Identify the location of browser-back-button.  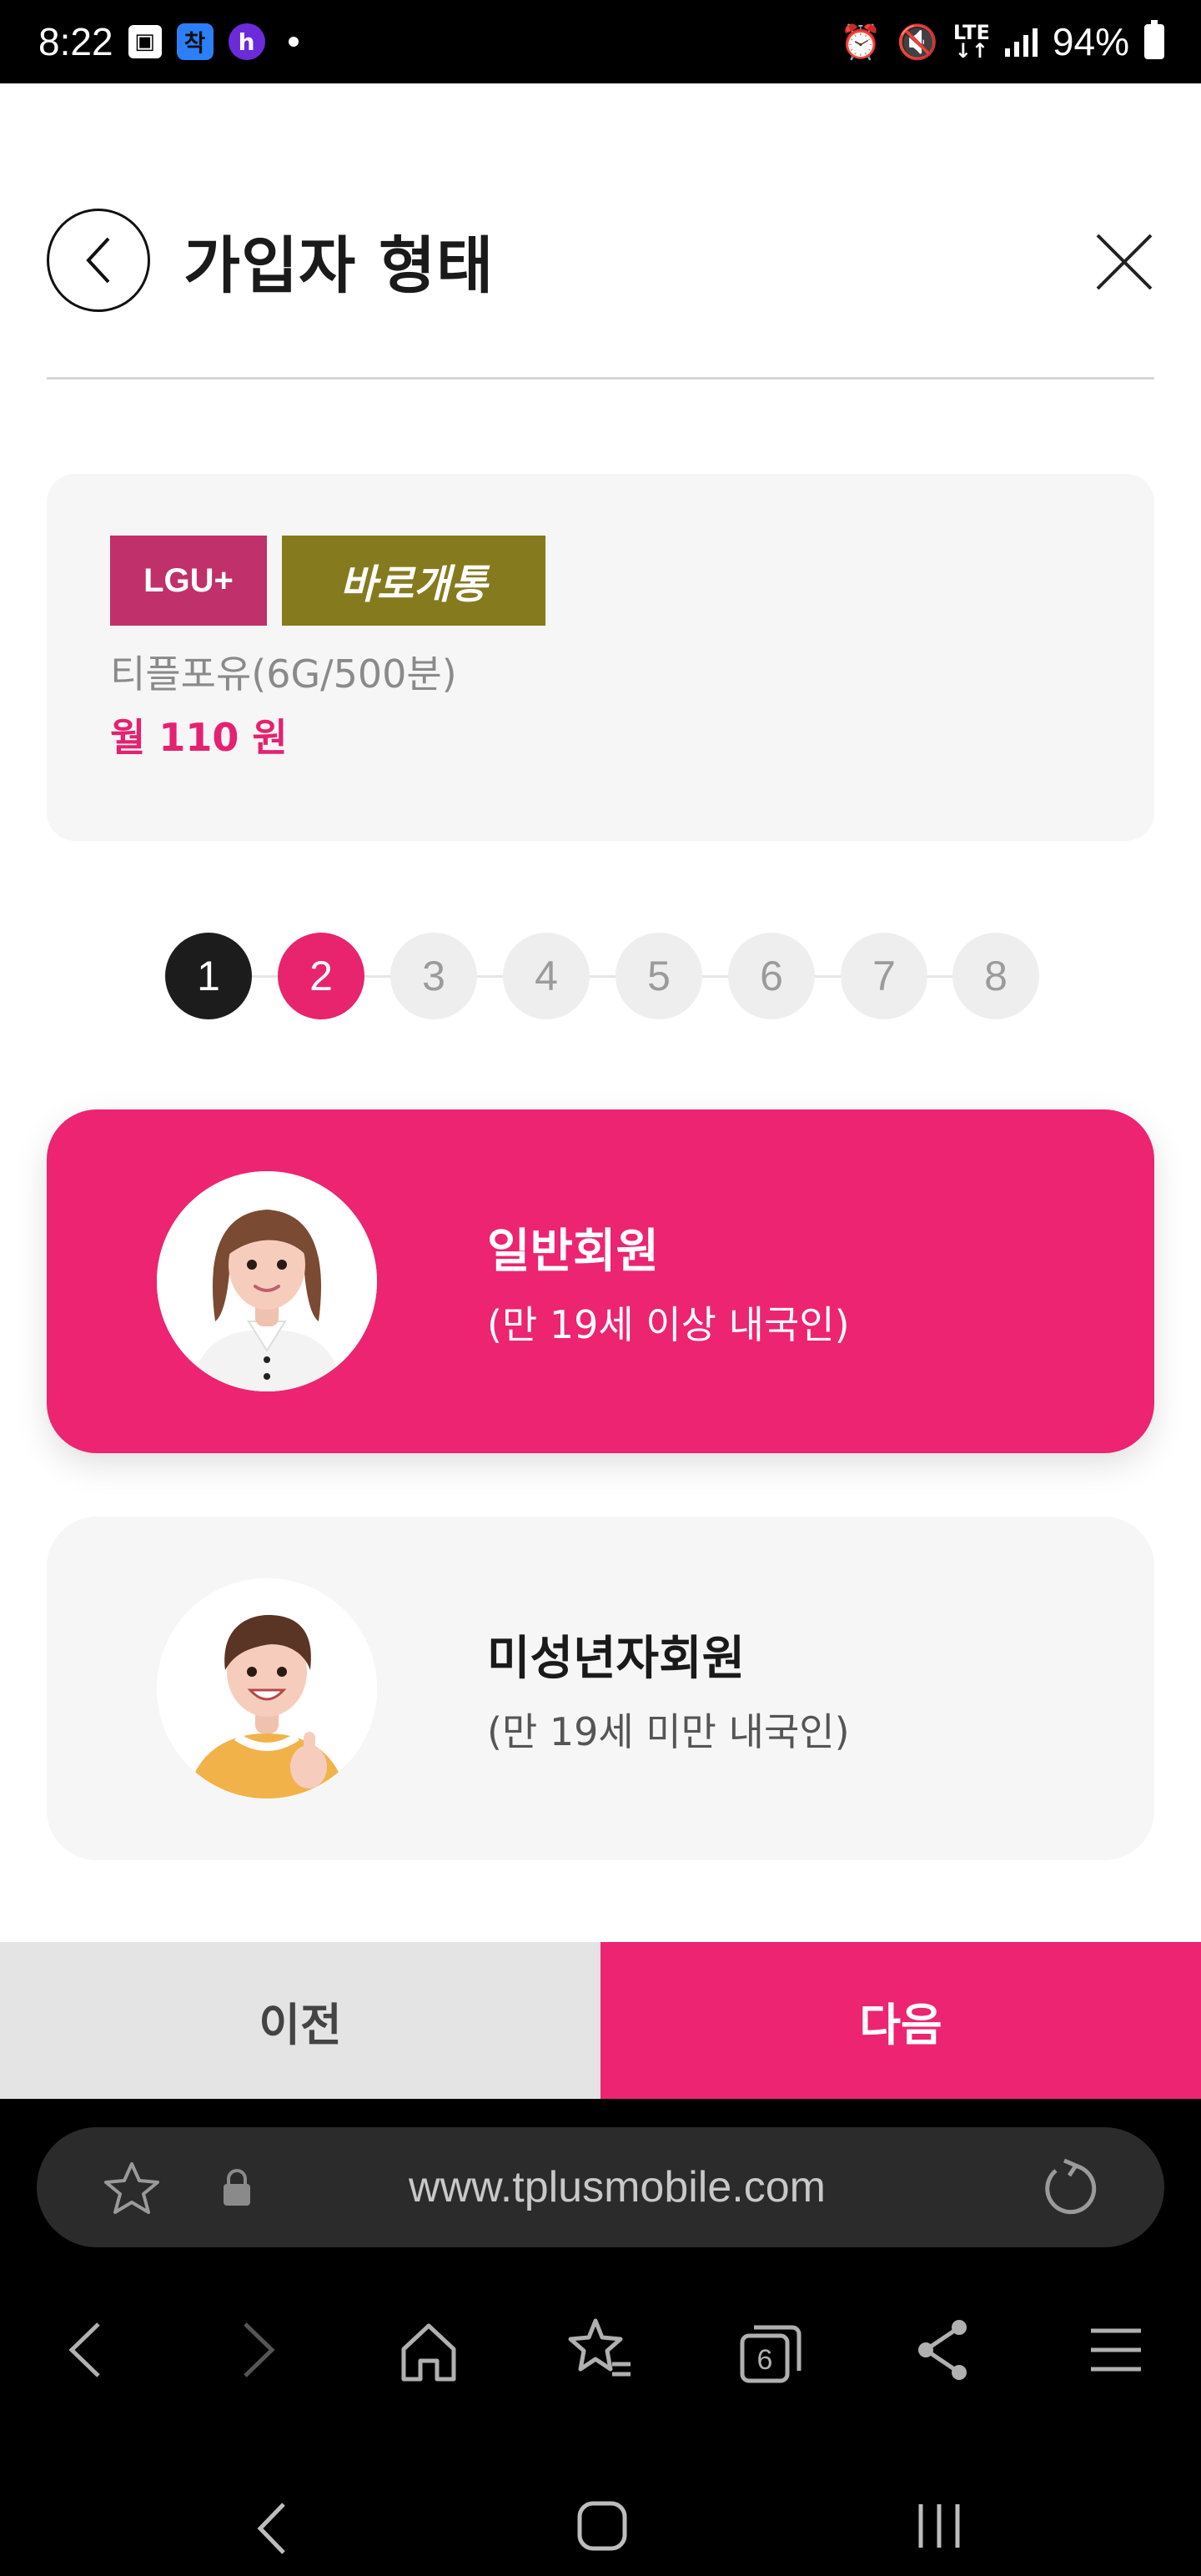
(85, 2349).